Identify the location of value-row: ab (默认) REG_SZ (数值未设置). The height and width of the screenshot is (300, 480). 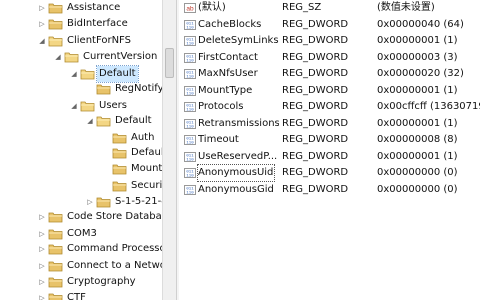
(329, 8).